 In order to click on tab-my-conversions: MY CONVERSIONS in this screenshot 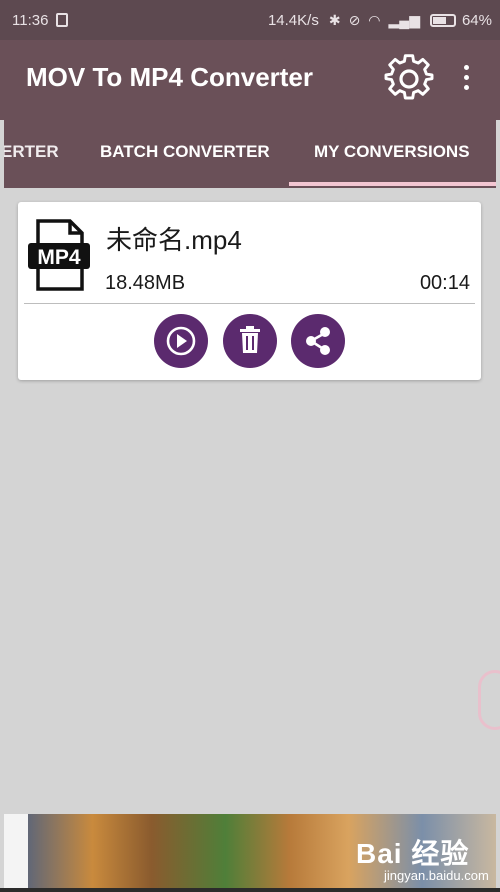, I will do `click(392, 152)`.